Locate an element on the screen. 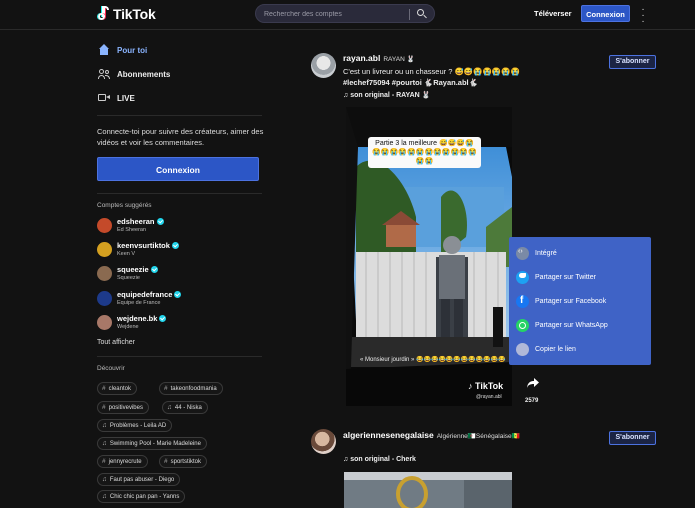 The height and width of the screenshot is (508, 695). tiktok-watermark: ♪ TikTok is located at coordinates (485, 386).